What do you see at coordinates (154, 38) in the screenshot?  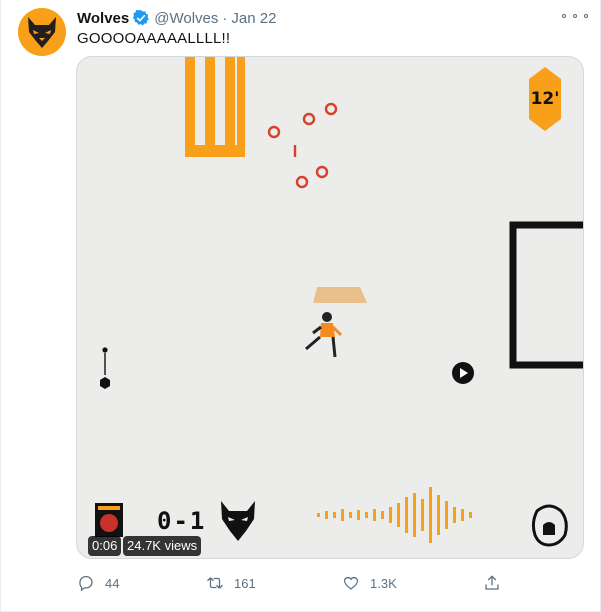 I see `tweet-text: GOOOOAAAAALLLL!!` at bounding box center [154, 38].